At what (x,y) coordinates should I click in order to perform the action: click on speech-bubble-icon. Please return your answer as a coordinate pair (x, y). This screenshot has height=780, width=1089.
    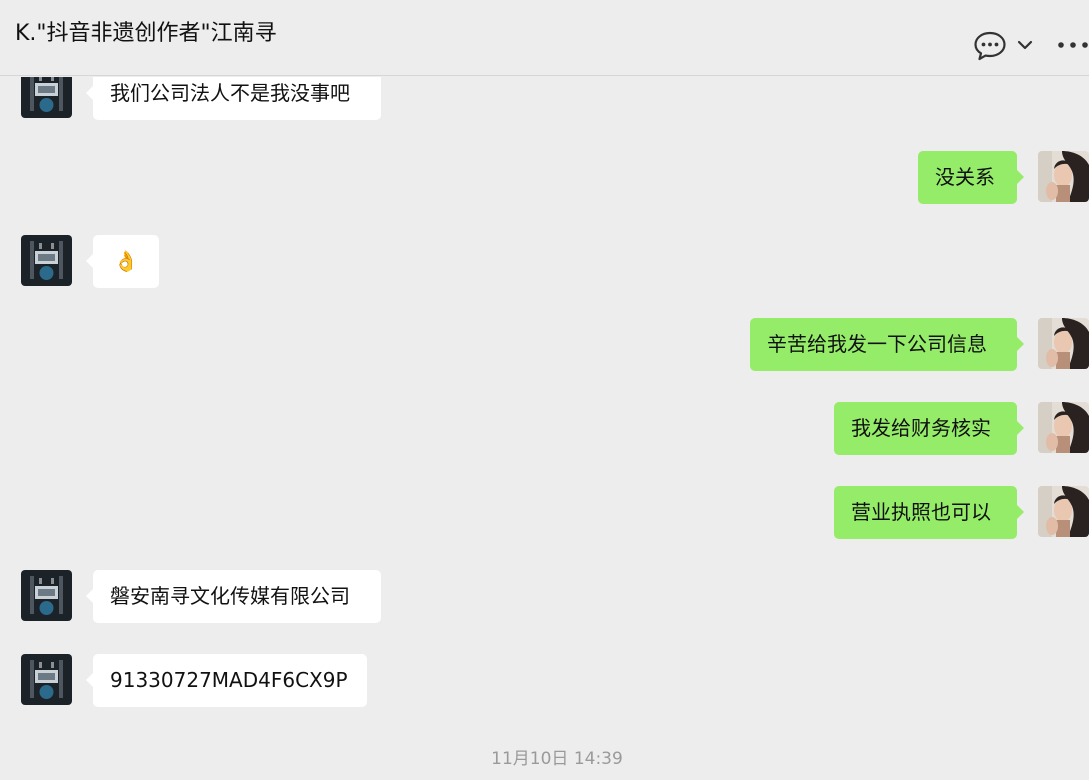
    Looking at the image, I should click on (990, 46).